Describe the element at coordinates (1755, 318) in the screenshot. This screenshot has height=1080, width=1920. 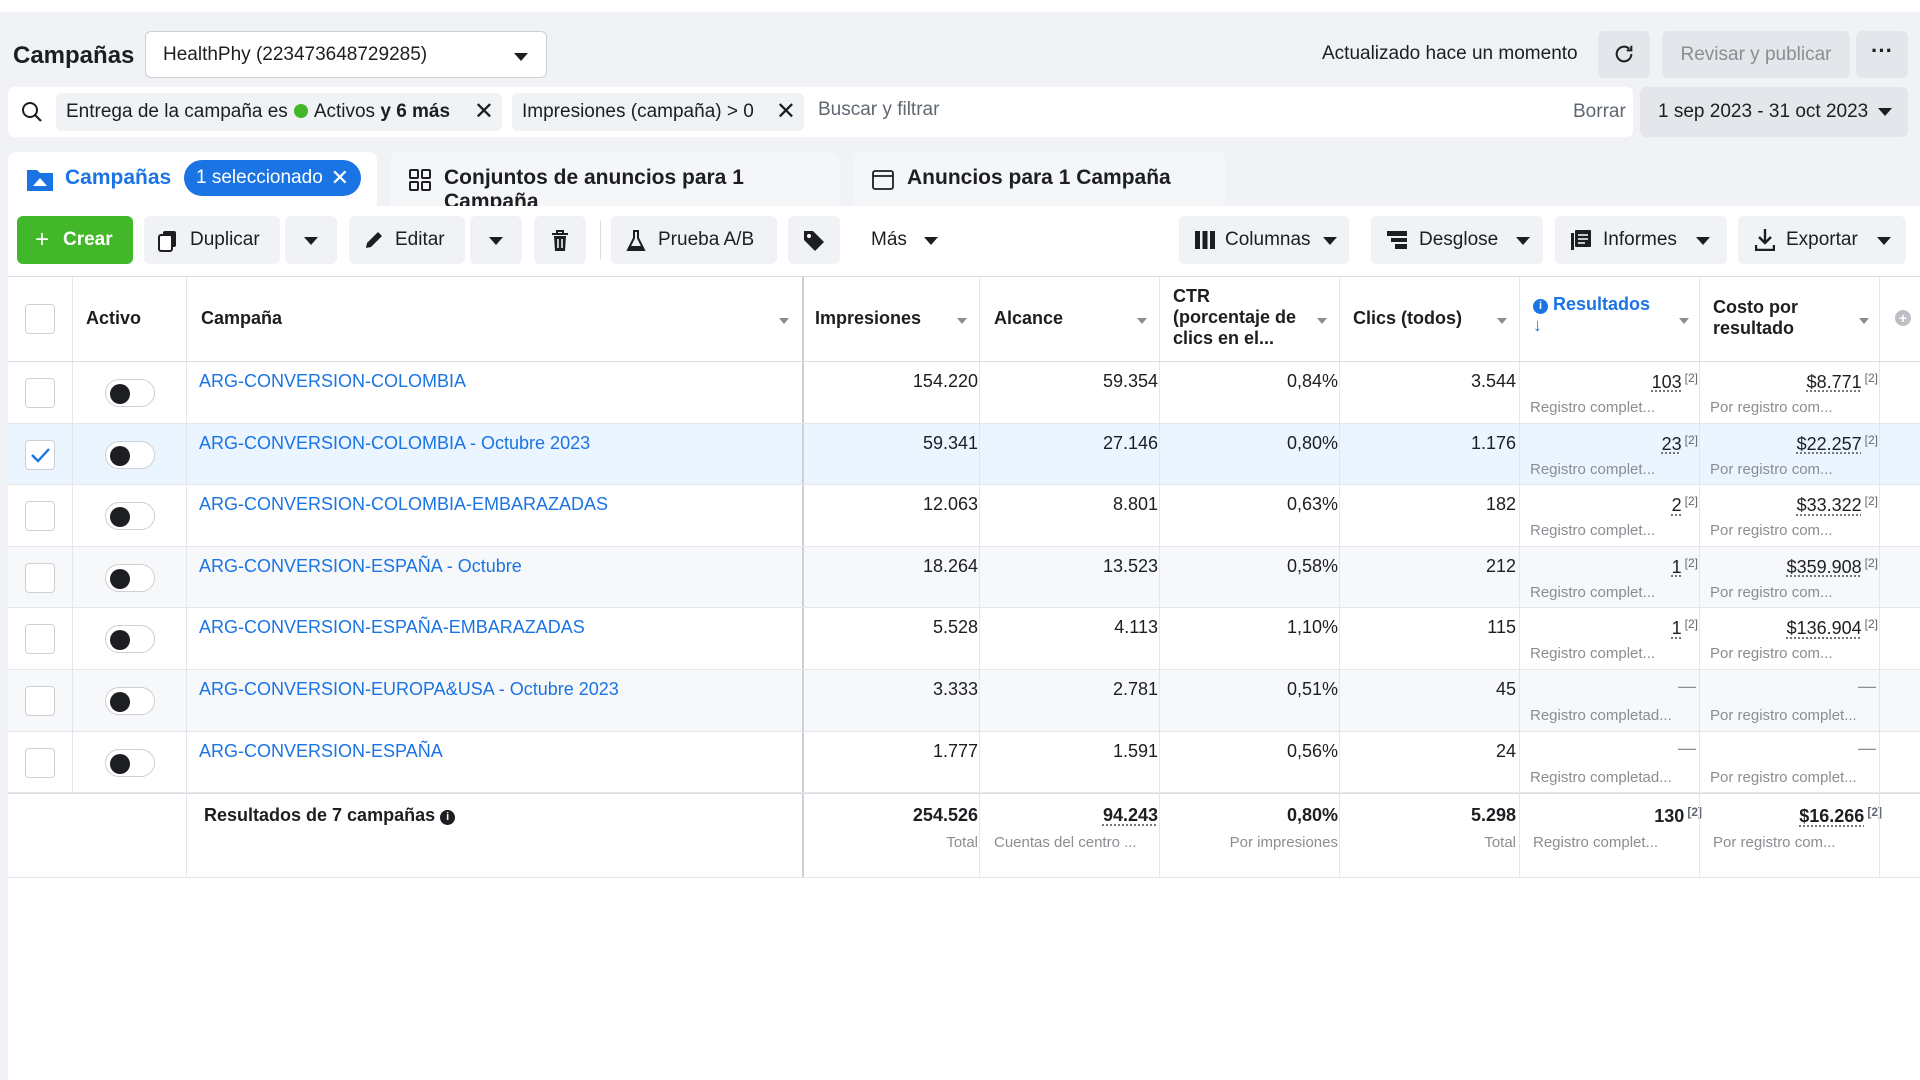
I see `col-cost-per-result: Costo por resultado` at that location.